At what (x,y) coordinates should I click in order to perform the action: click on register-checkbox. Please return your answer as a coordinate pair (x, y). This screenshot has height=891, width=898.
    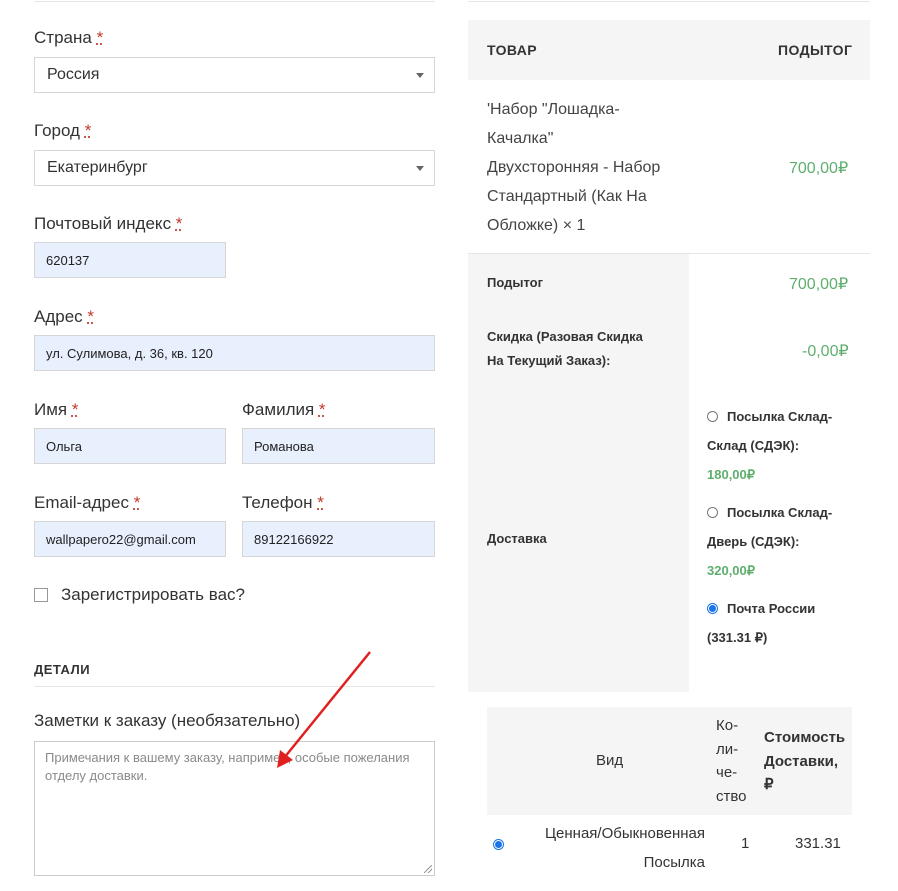
    Looking at the image, I should click on (41, 595).